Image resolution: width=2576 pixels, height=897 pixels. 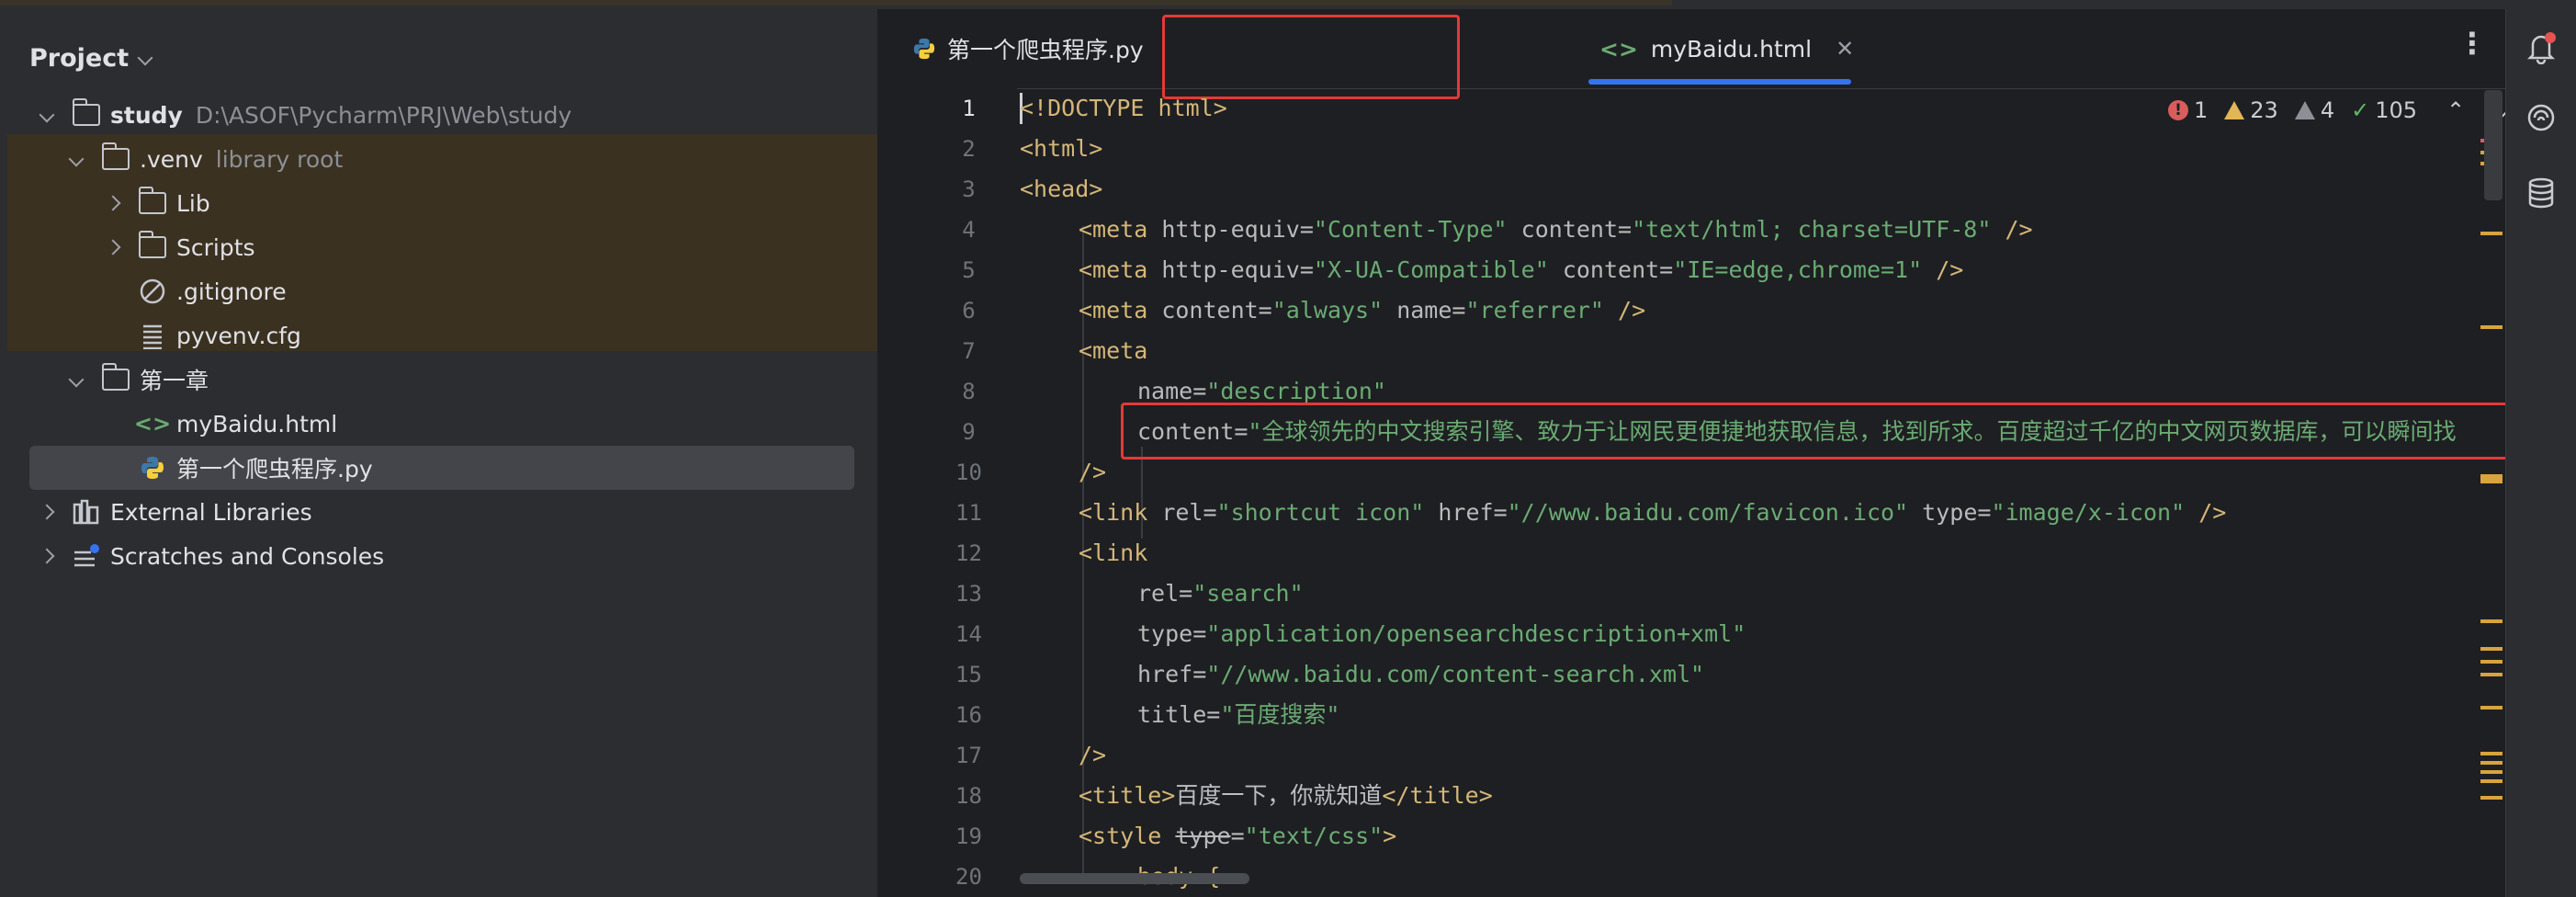 I want to click on line-number: 7, so click(x=969, y=351).